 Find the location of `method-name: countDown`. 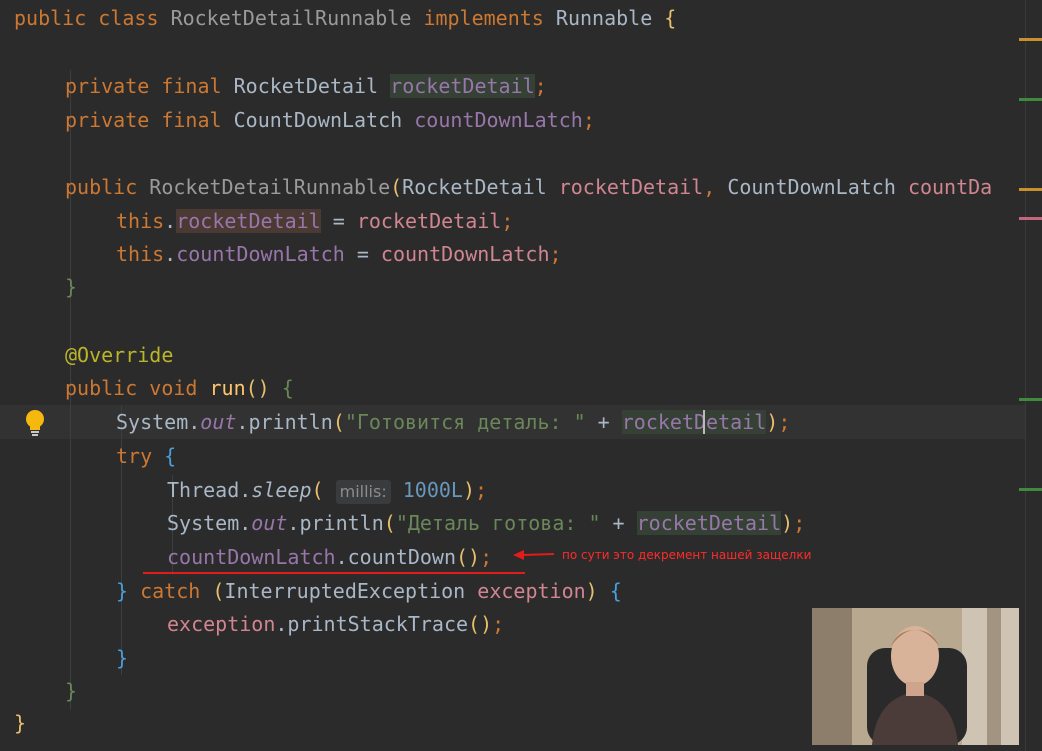

method-name: countDown is located at coordinates (401, 557).